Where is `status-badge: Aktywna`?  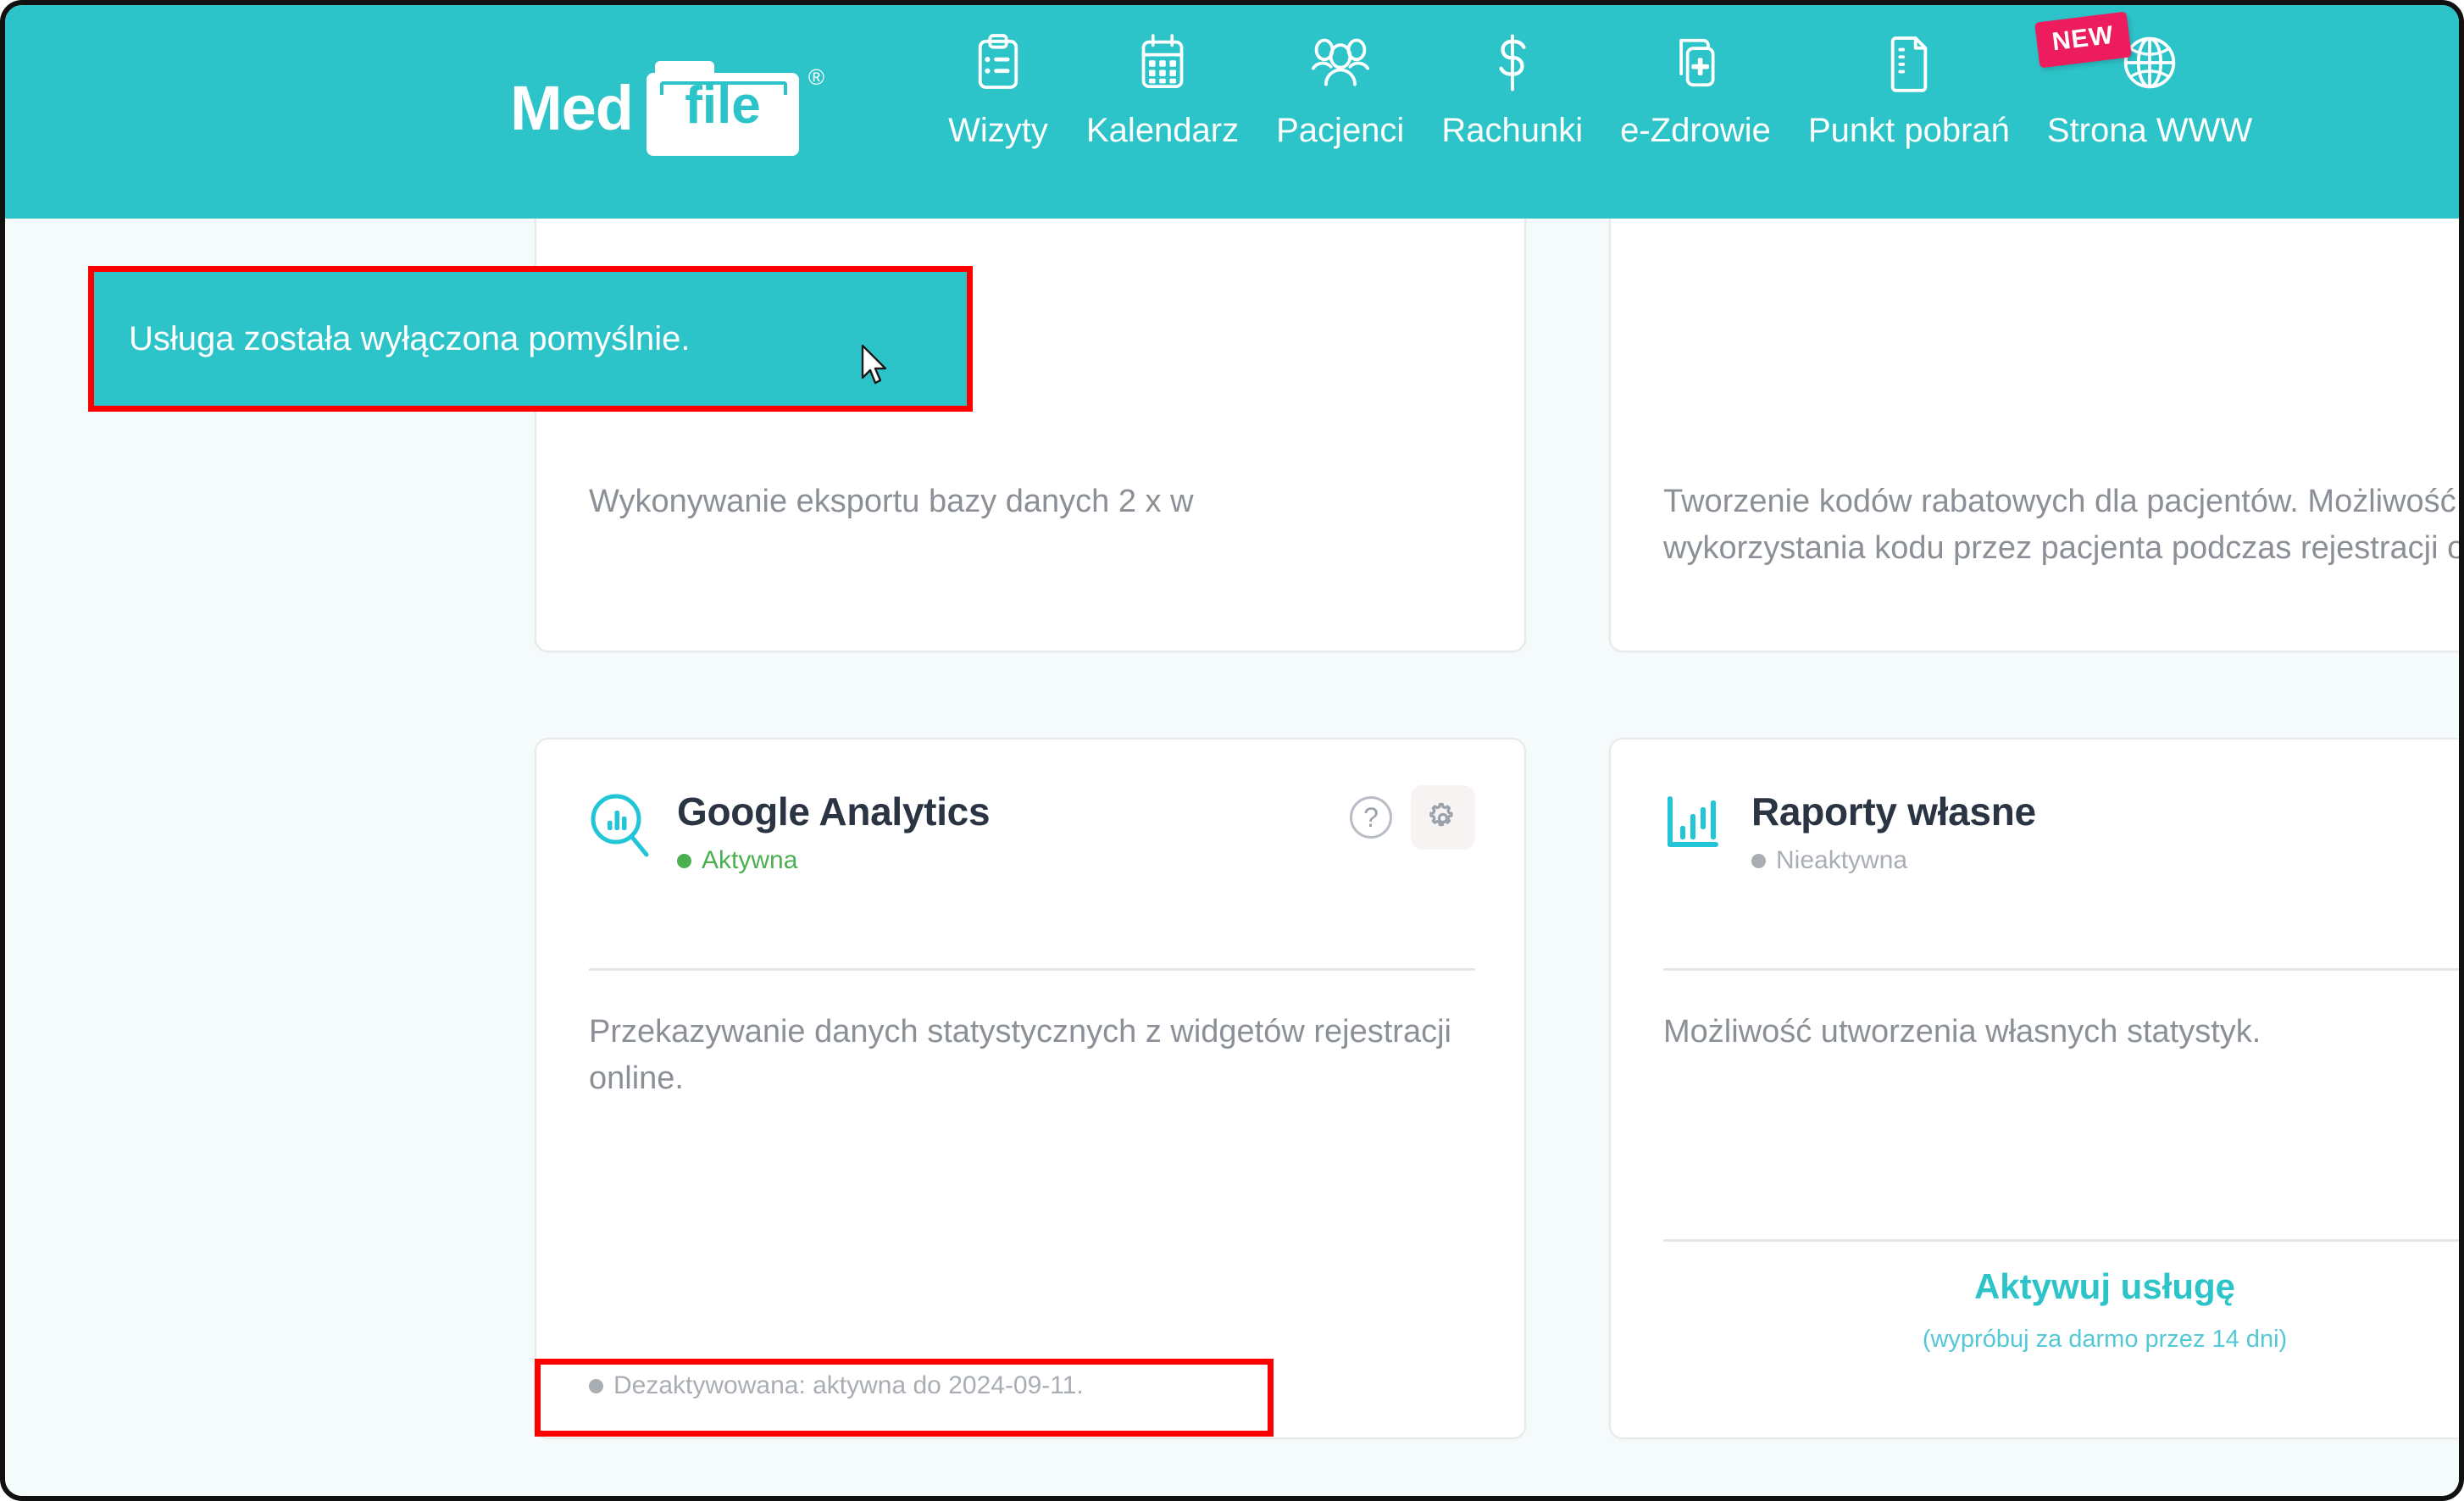 status-badge: Aktywna is located at coordinates (737, 860).